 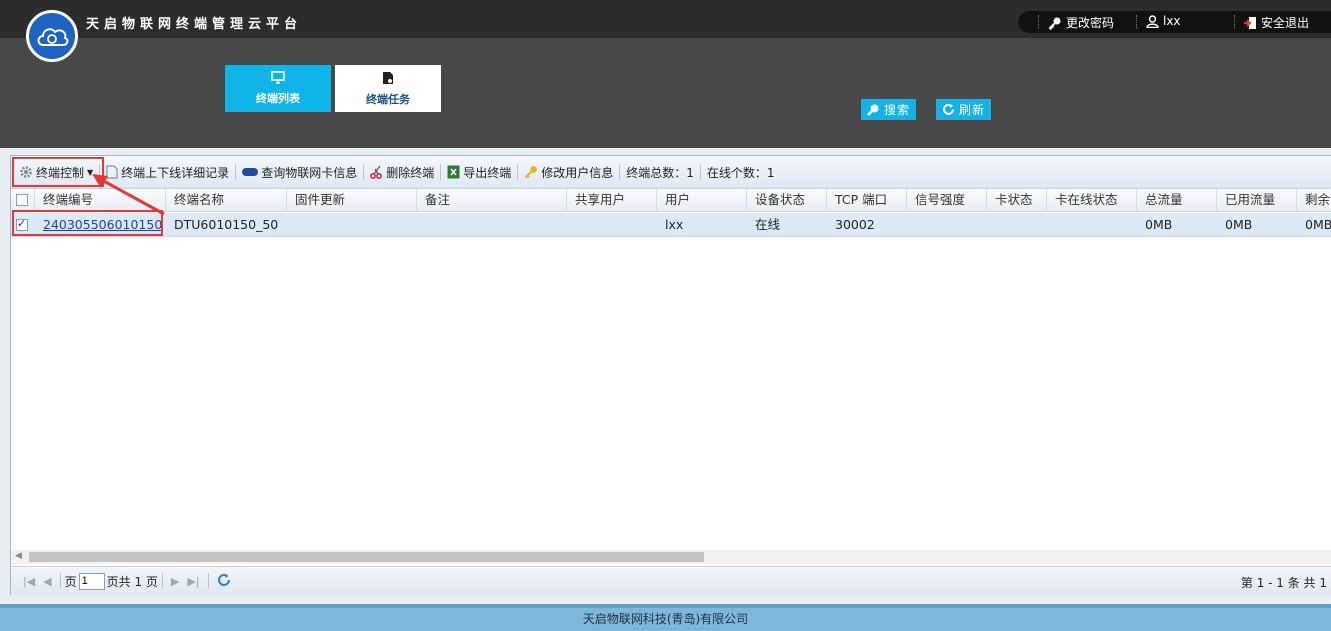 I want to click on col-terminal-id: 终端编号, so click(x=100, y=200).